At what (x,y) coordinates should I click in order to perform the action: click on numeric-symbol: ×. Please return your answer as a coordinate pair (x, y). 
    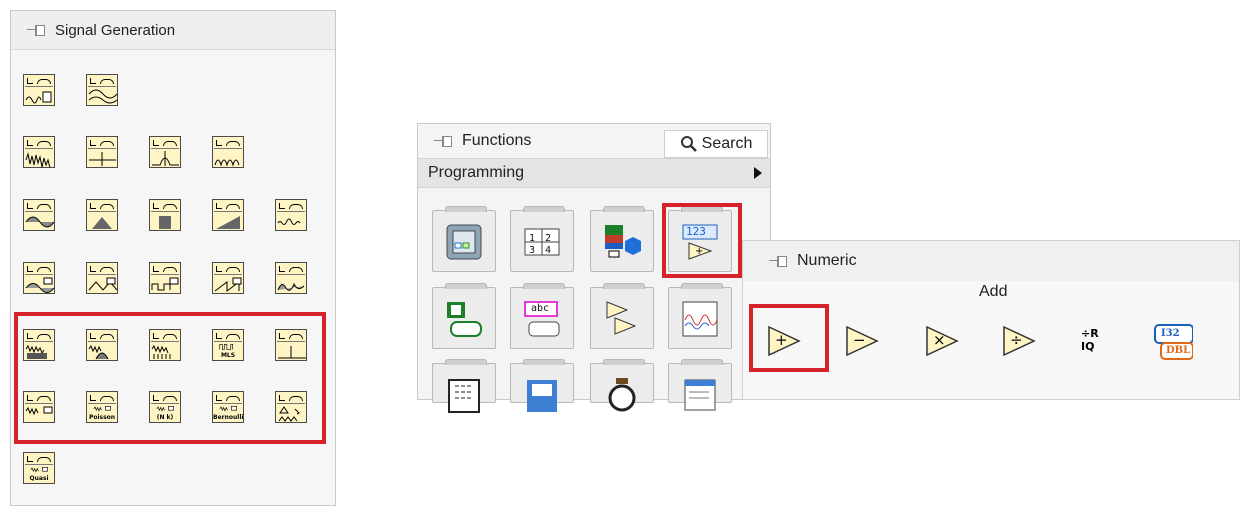
    Looking at the image, I should click on (939, 340).